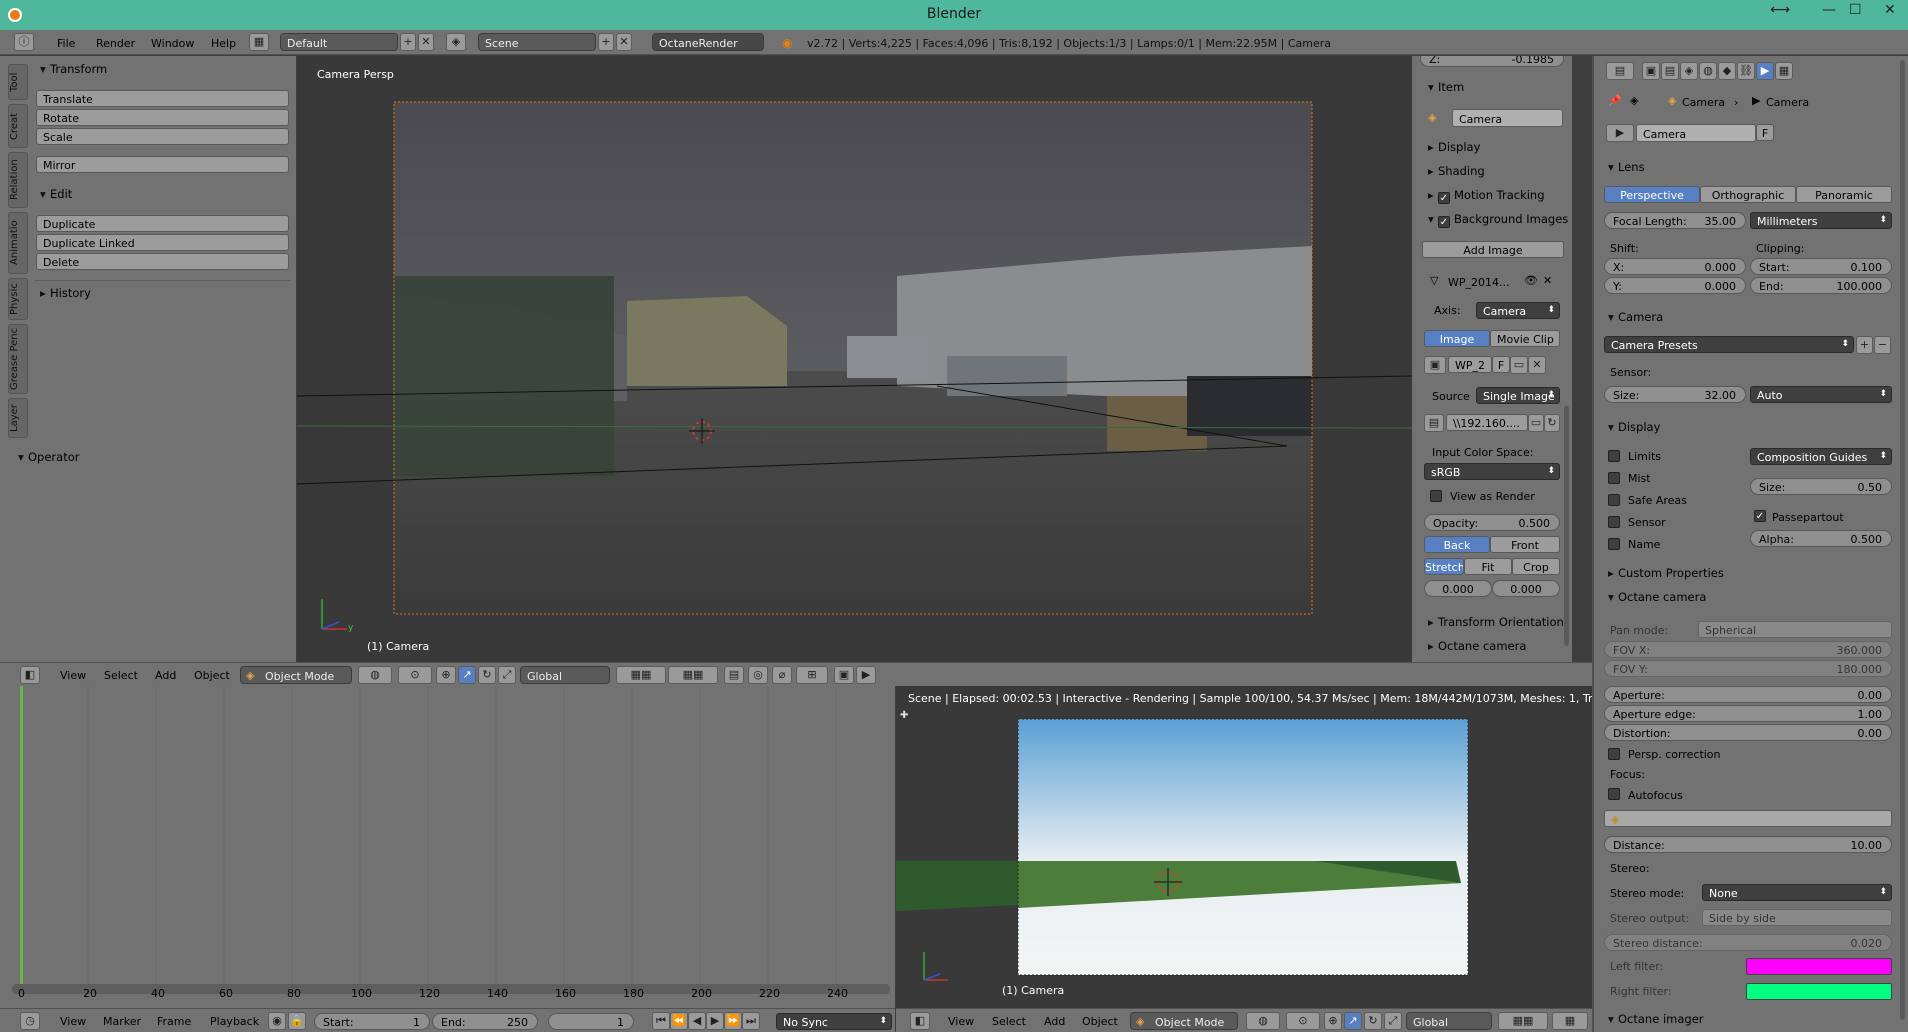 This screenshot has height=1032, width=1908. What do you see at coordinates (606, 42) in the screenshot?
I see `add-scene-icon: +` at bounding box center [606, 42].